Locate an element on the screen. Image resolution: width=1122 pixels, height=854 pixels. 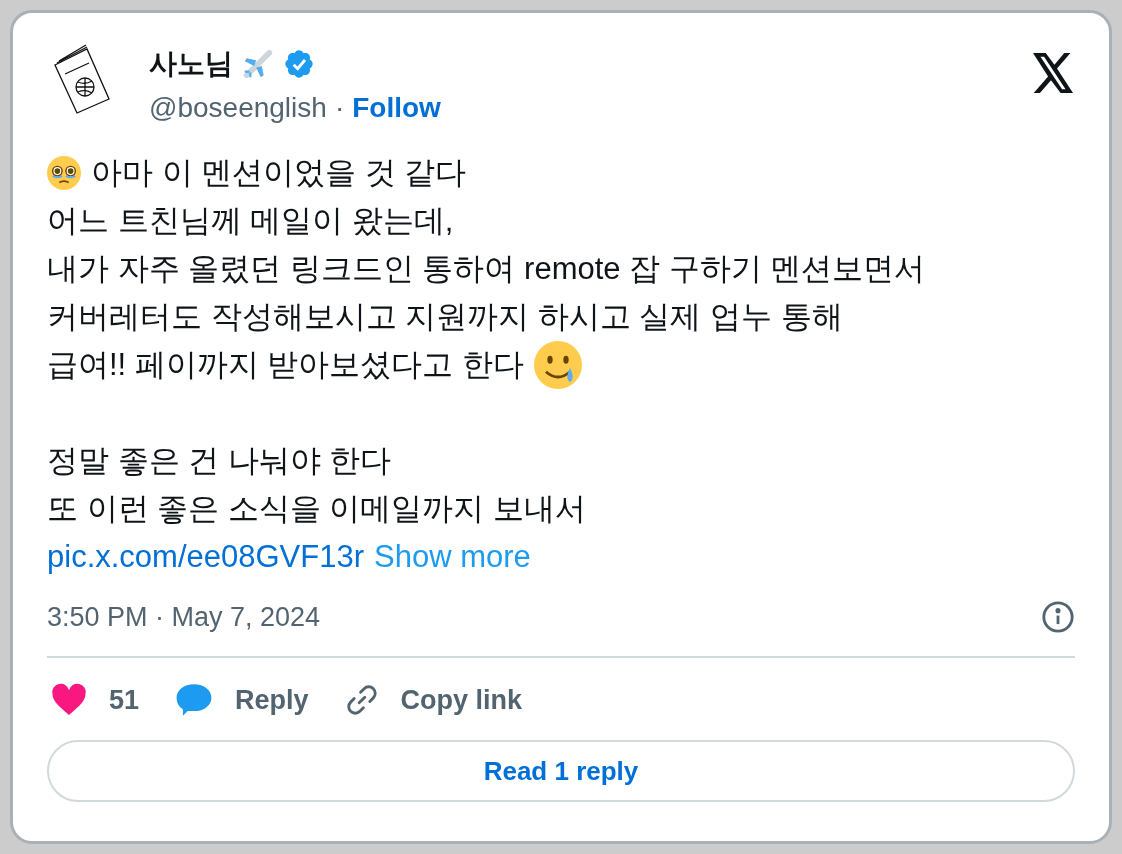
speech-bubble-icon is located at coordinates (194, 699).